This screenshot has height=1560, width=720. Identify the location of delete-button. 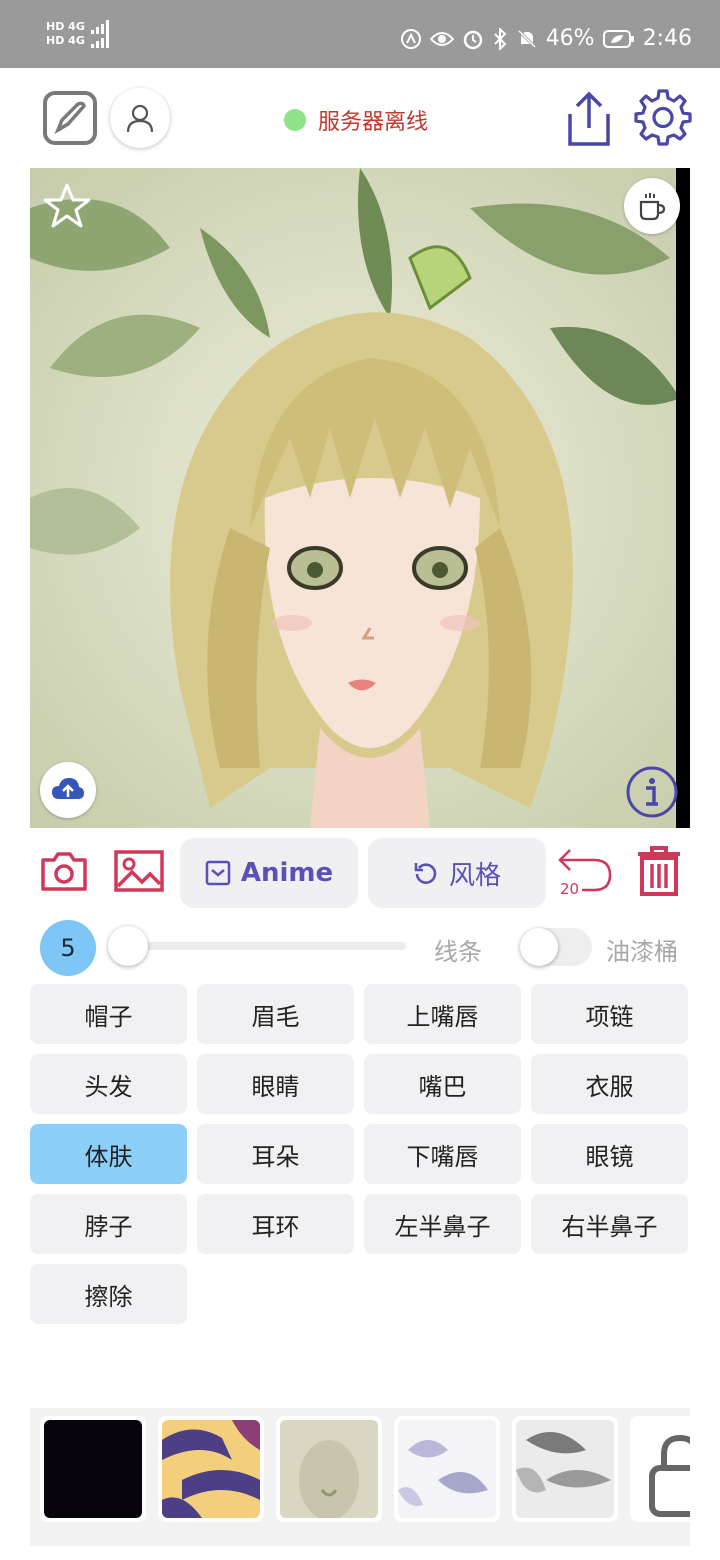
(659, 873).